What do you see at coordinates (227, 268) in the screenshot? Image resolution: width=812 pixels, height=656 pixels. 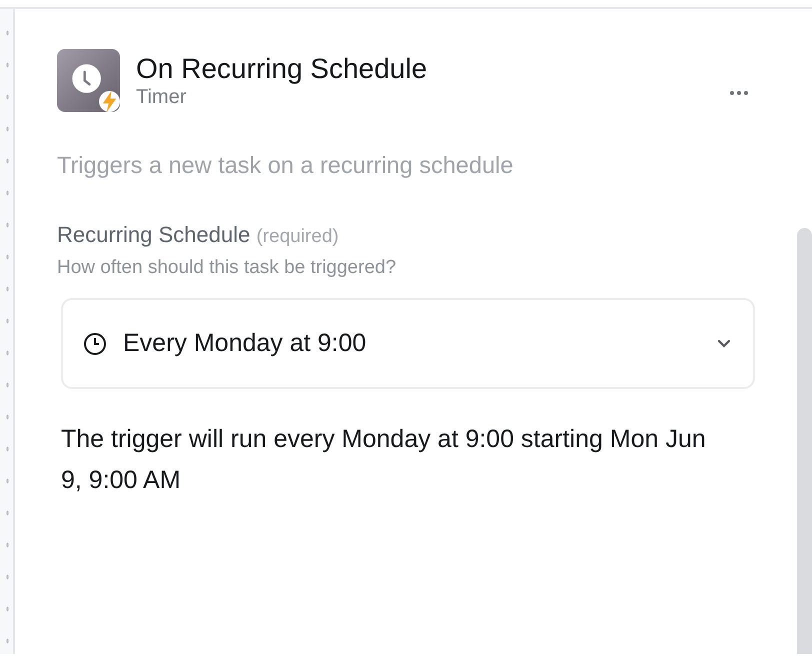 I see `field-hint: How often should this task be triggered?` at bounding box center [227, 268].